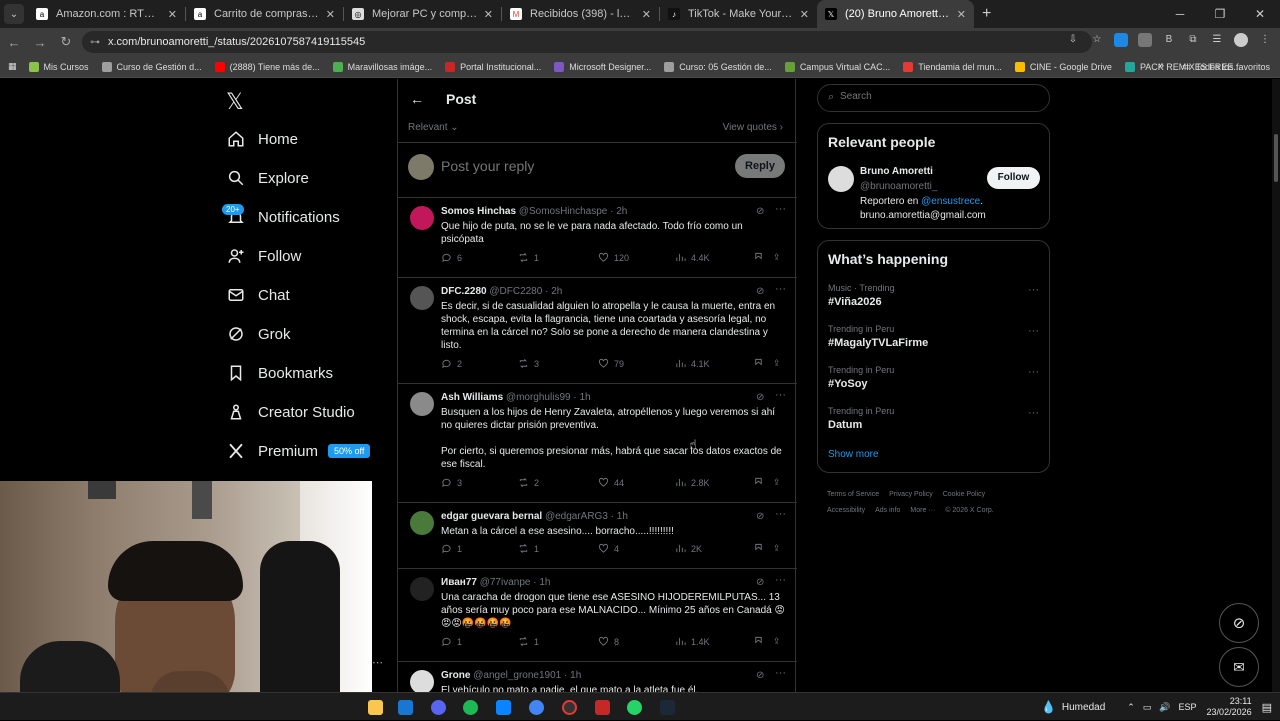  What do you see at coordinates (263, 256) in the screenshot?
I see `sidebar-item-follow: Follow` at bounding box center [263, 256].